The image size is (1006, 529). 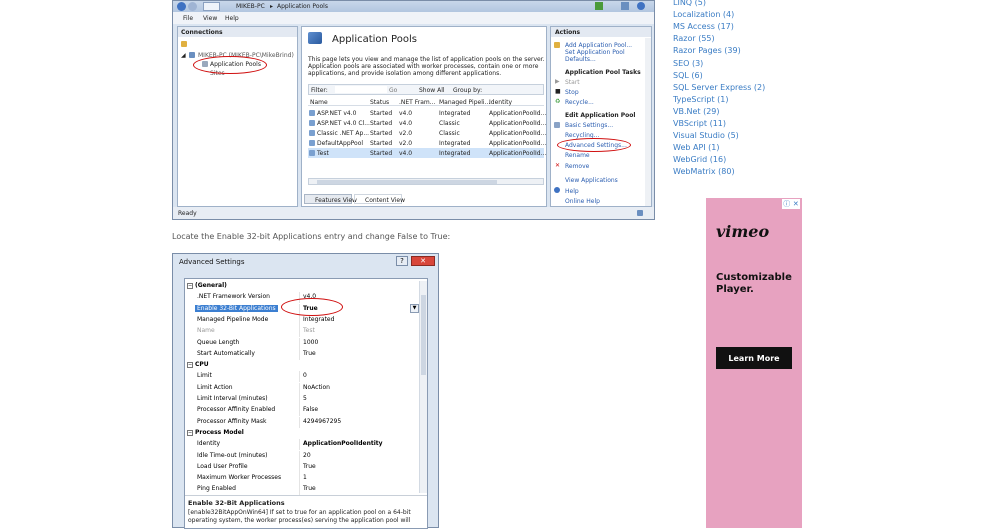 I want to click on category-link: TypeScript (1), so click(x=700, y=99).